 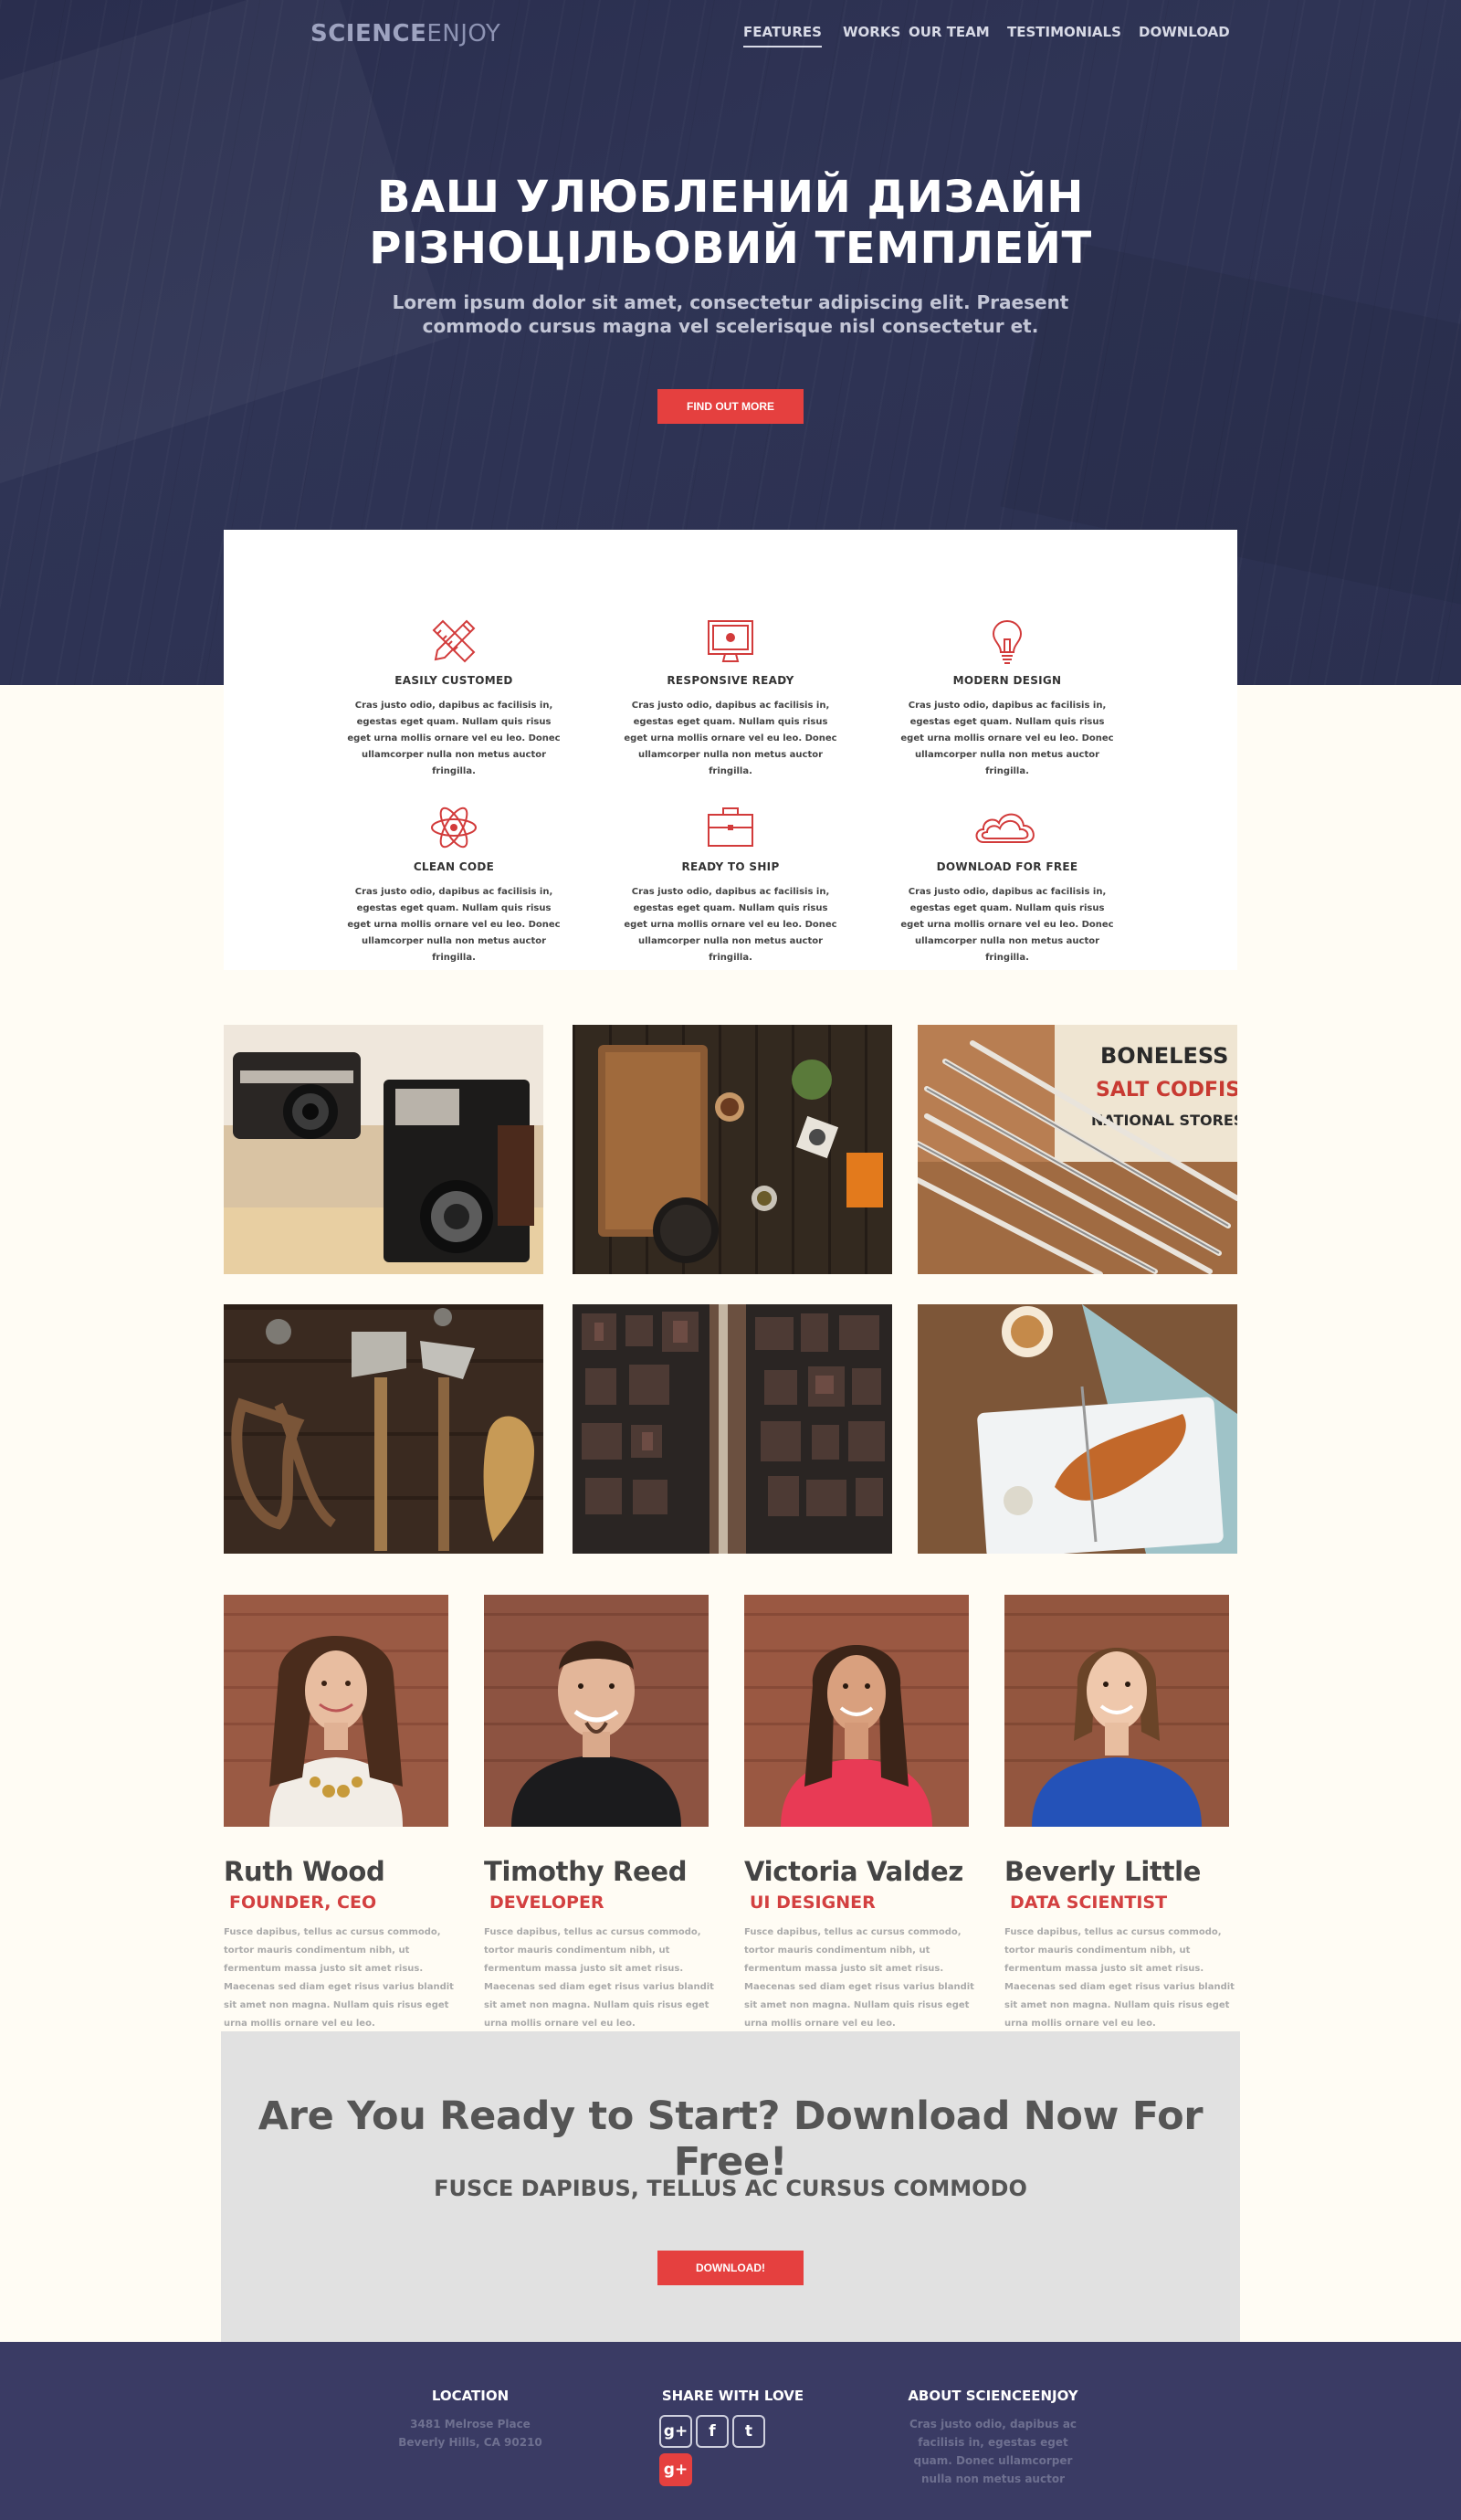 I want to click on gallery-image-letterpress, so click(x=732, y=1429).